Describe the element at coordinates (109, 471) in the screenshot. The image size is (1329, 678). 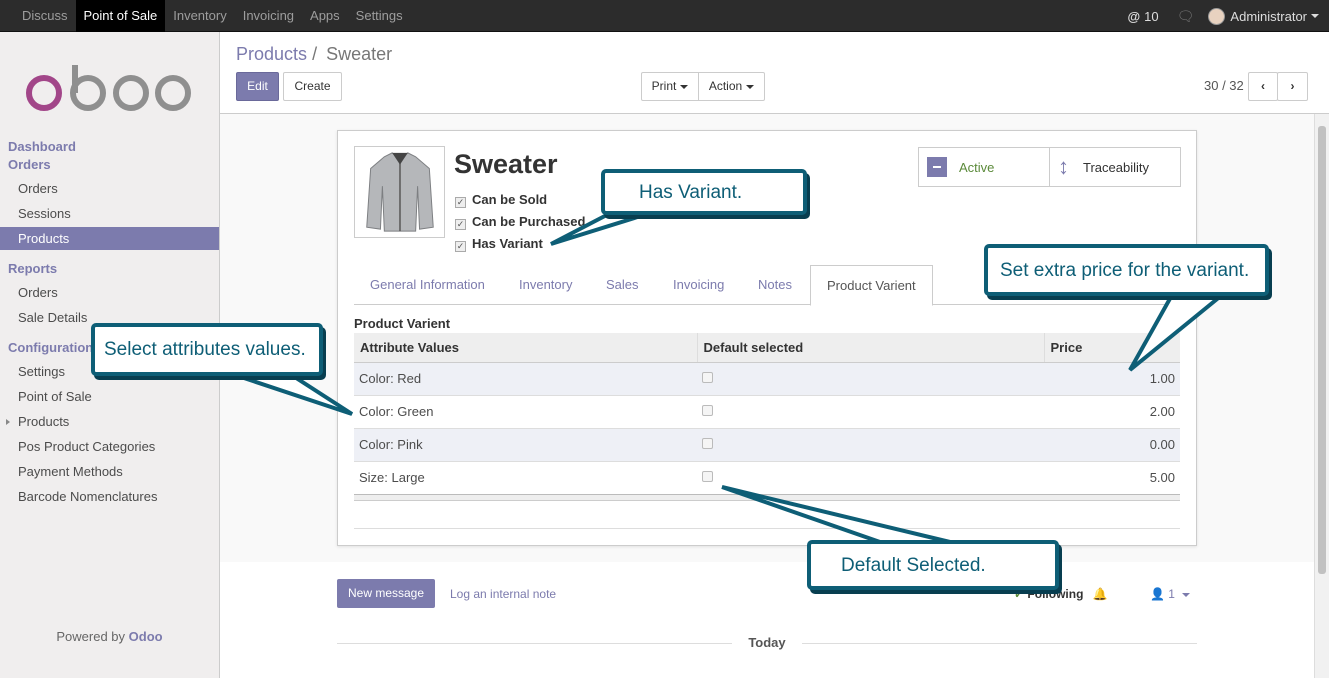
I see `sidebar-item-payment-methods: Payment Methods` at that location.